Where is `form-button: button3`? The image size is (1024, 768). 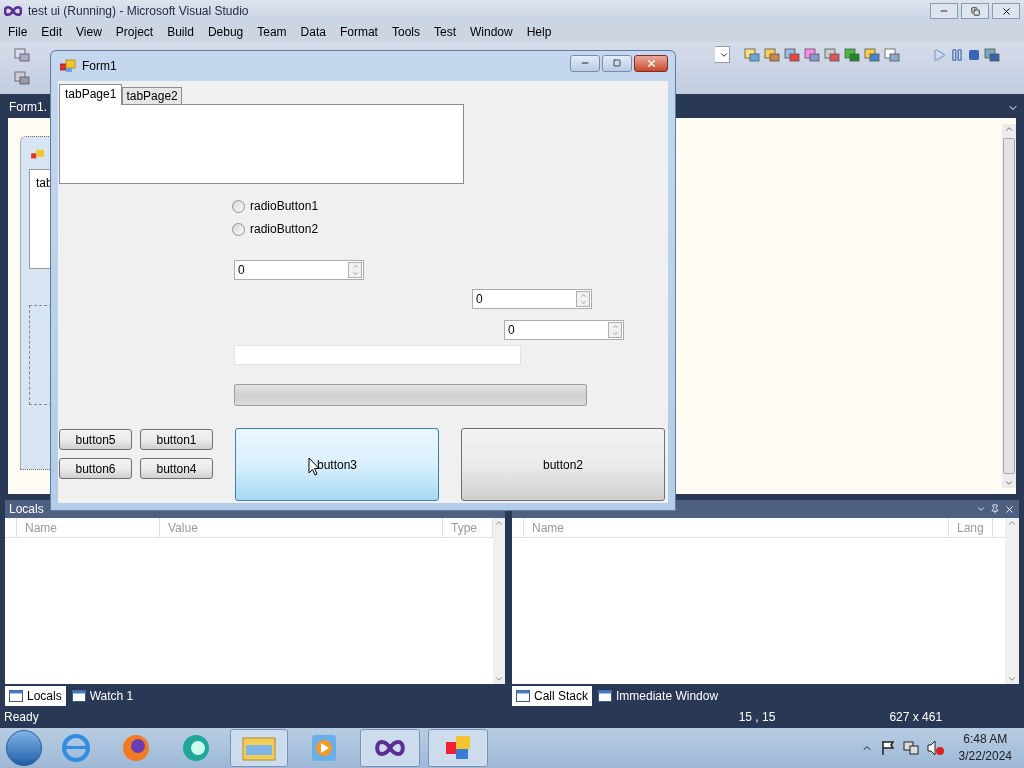
form-button: button3 is located at coordinates (337, 464).